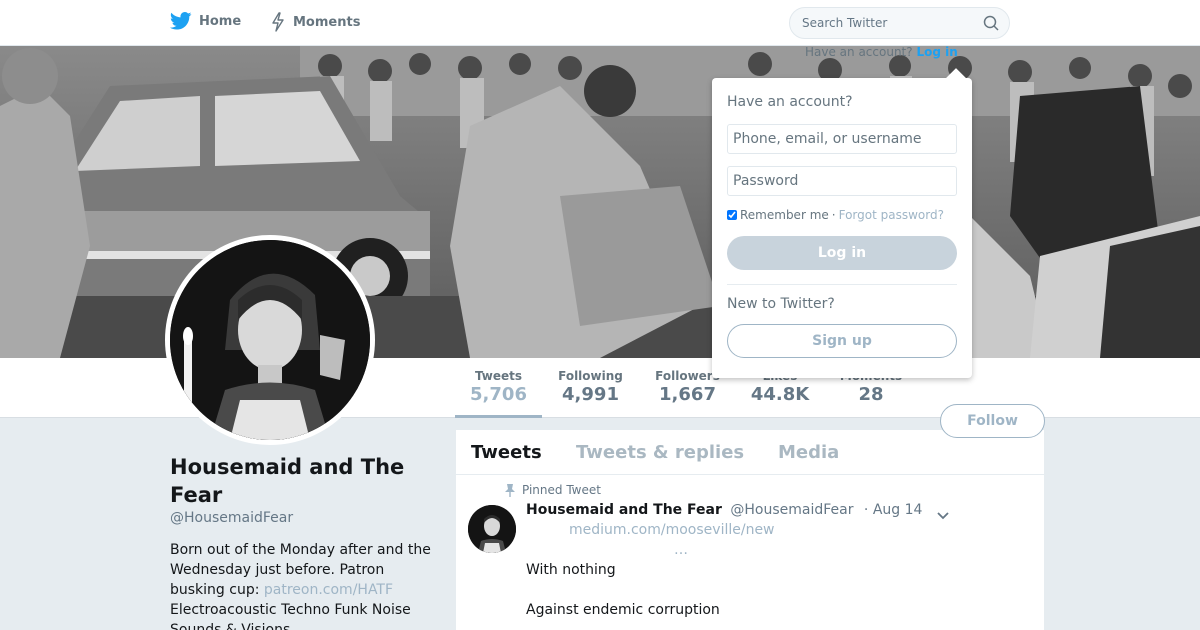 Image resolution: width=1200 pixels, height=630 pixels. What do you see at coordinates (780, 394) in the screenshot?
I see `stat-likes-value: 44.8K` at bounding box center [780, 394].